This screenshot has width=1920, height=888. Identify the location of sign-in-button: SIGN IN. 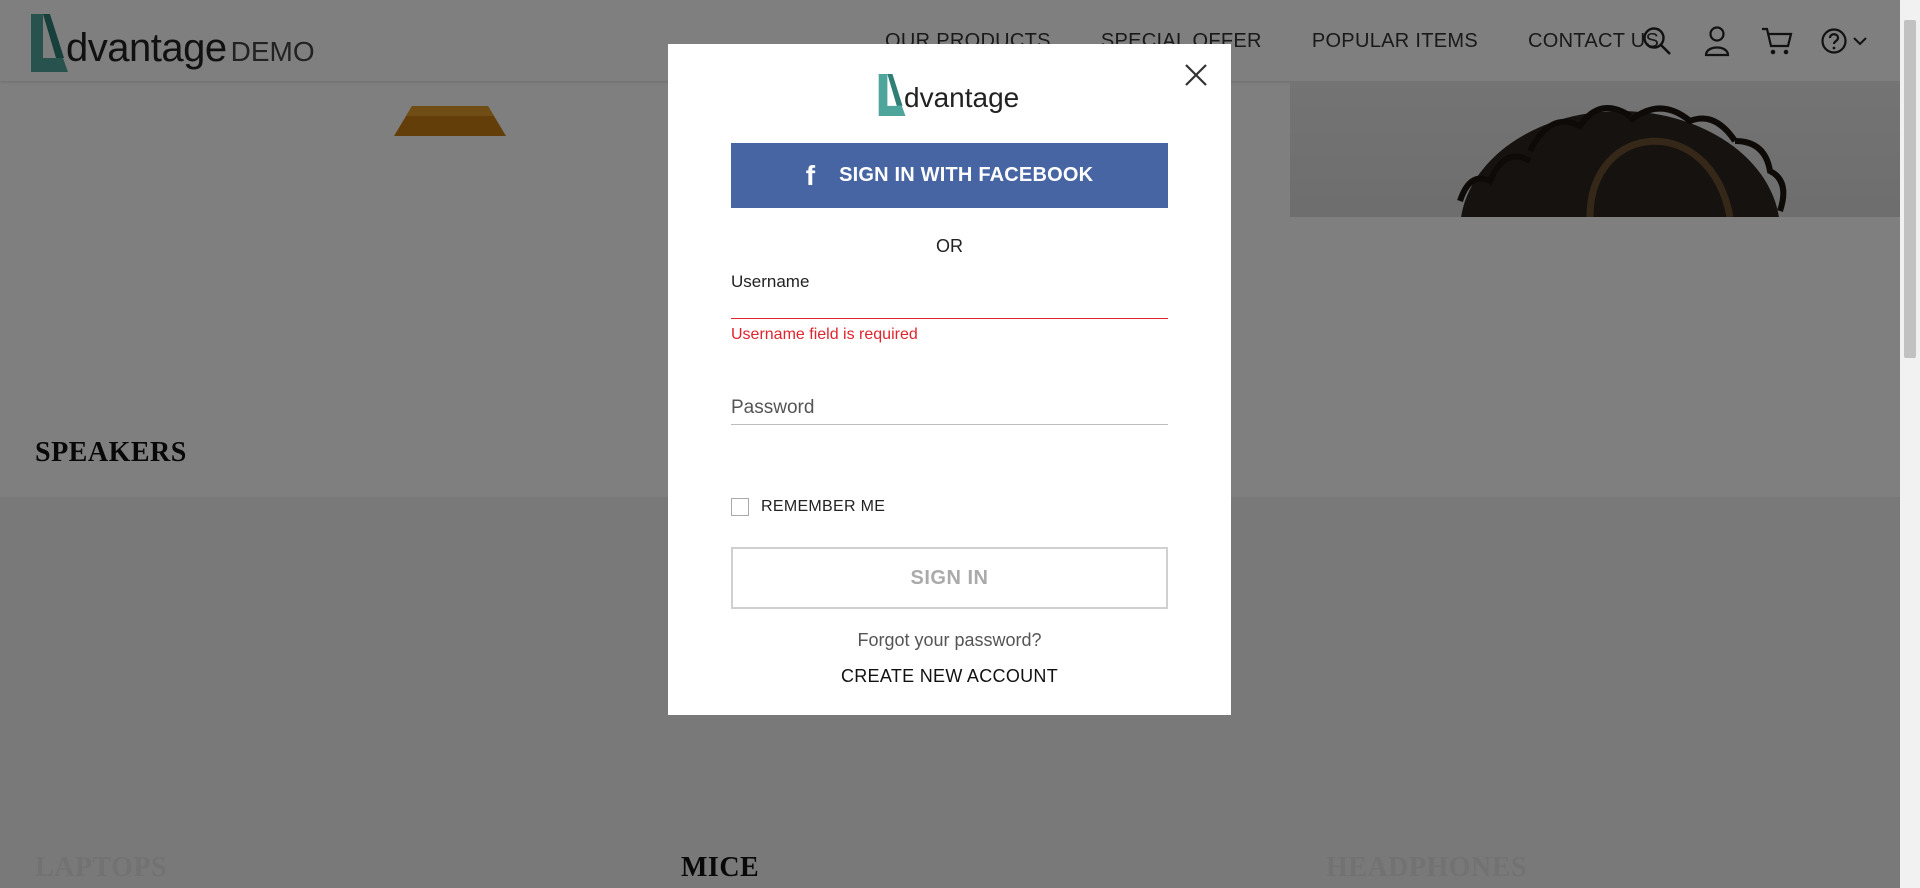
(949, 578).